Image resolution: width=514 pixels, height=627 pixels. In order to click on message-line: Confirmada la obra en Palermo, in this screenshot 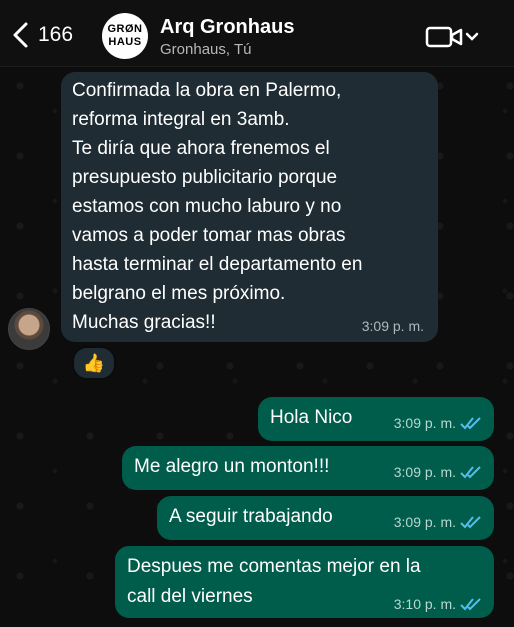, I will do `click(207, 90)`.